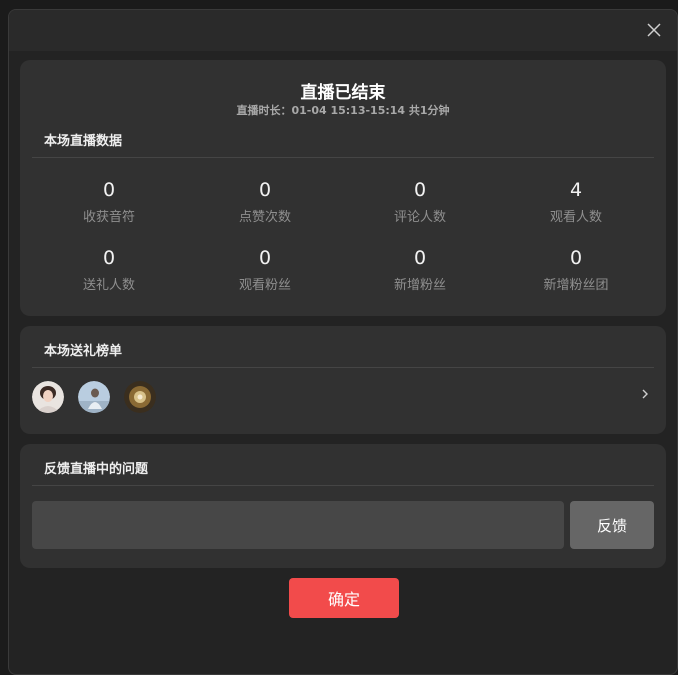  What do you see at coordinates (575, 217) in the screenshot?
I see `stat-label: 观看人数` at bounding box center [575, 217].